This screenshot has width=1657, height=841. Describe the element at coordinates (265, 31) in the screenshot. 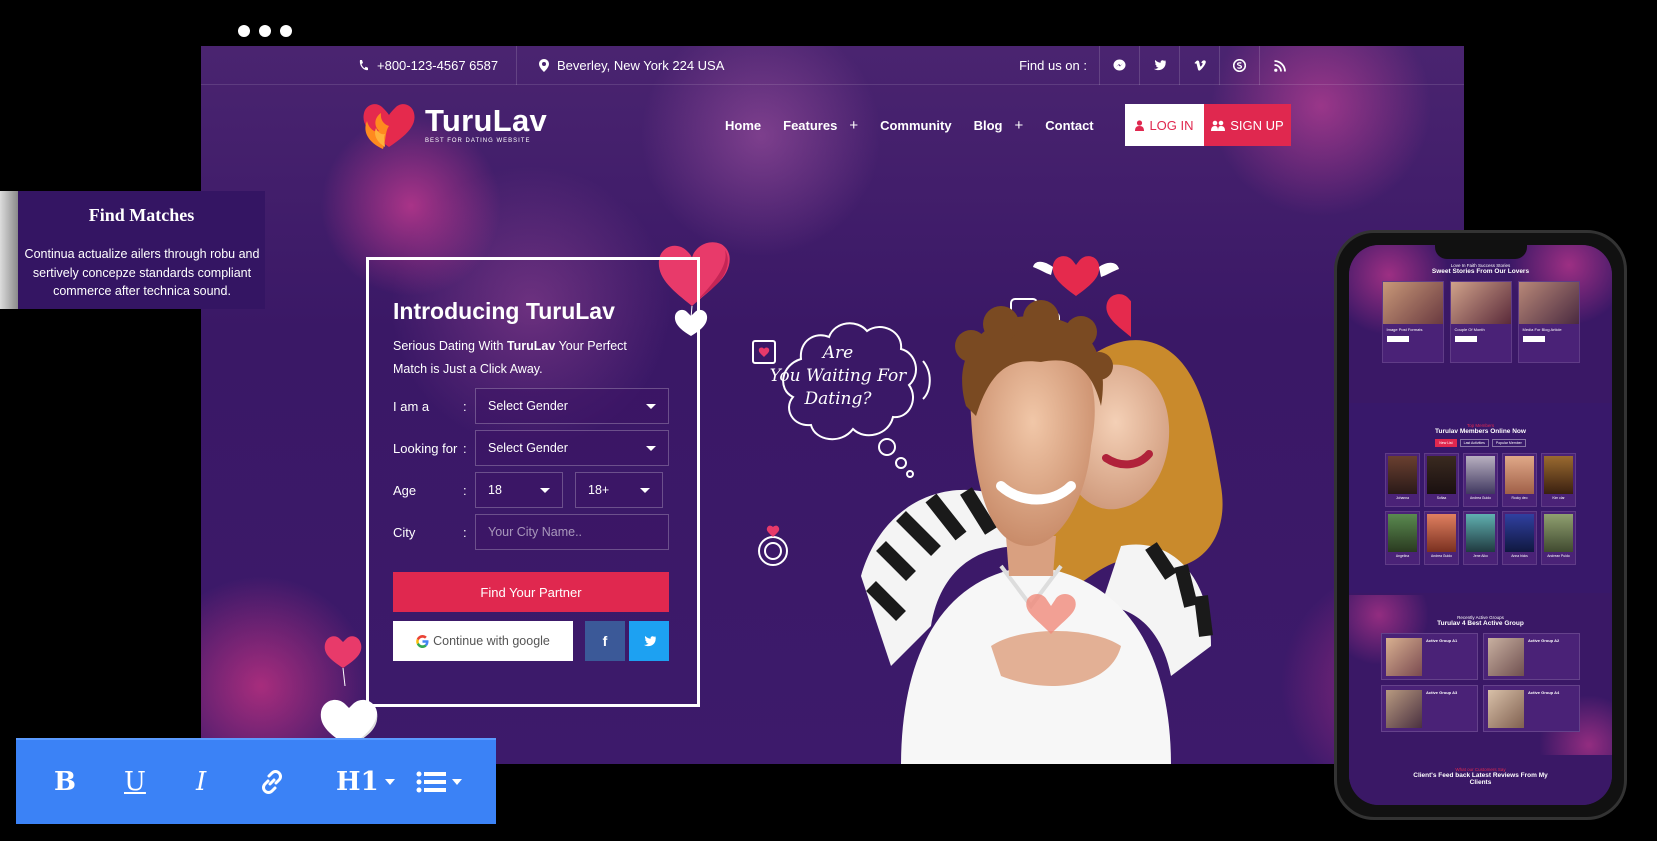

I see `window-dots` at that location.